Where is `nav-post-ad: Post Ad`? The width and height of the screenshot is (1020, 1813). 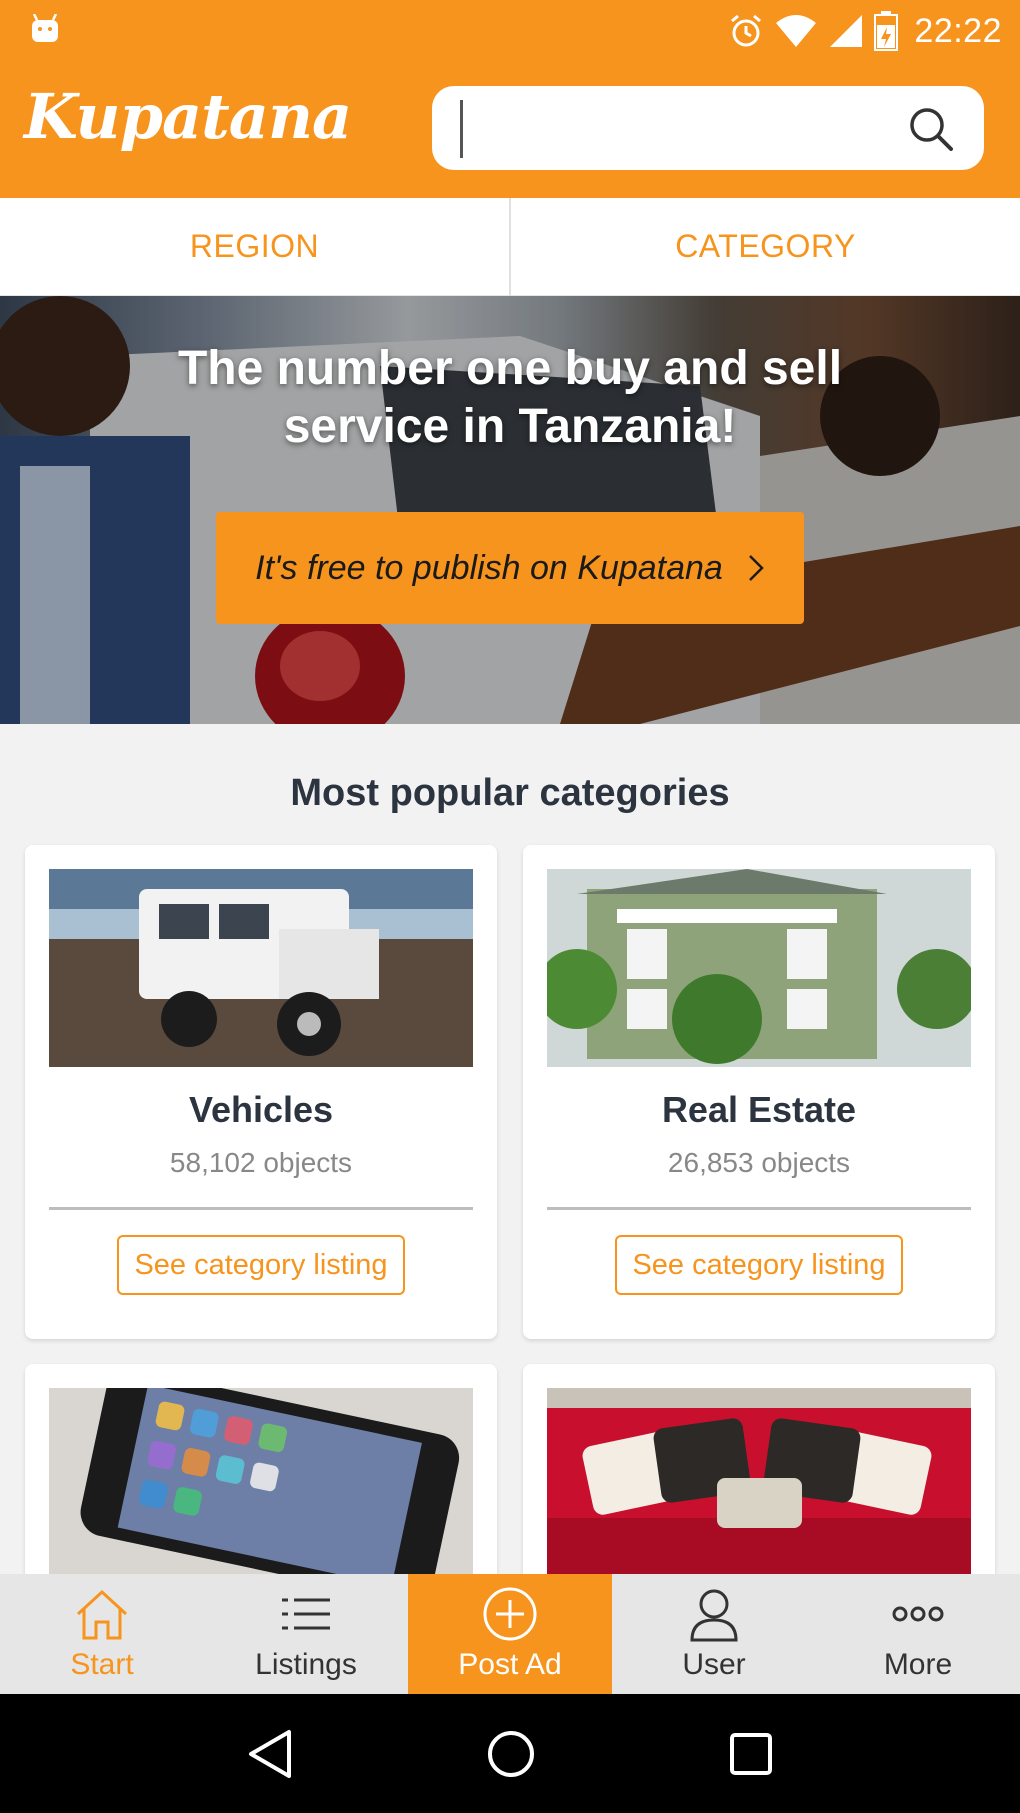 nav-post-ad: Post Ad is located at coordinates (510, 1634).